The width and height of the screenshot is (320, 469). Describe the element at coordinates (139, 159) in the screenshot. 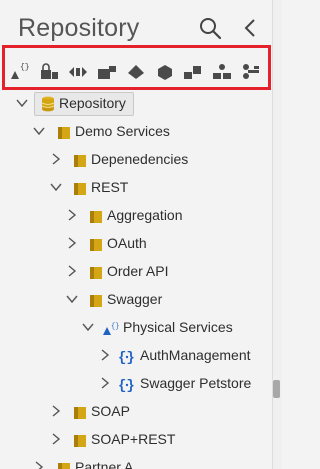

I see `tree-label: Depenedencies` at that location.